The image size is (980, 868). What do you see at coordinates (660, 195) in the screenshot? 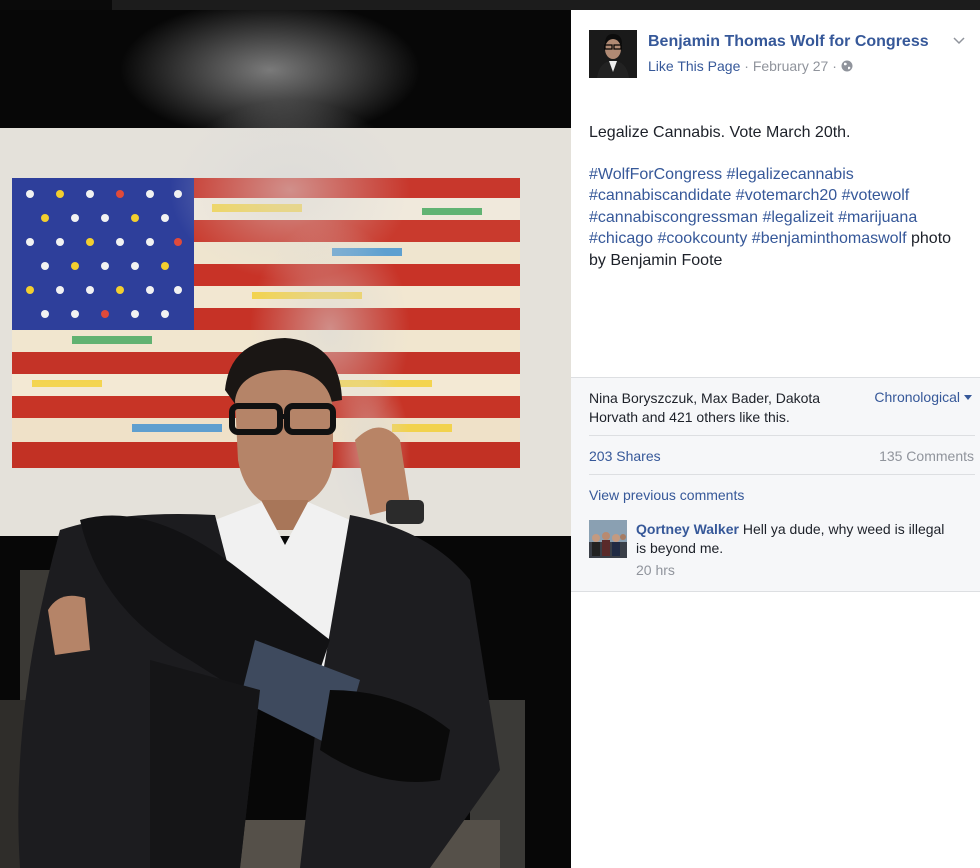
I see `hashtag-link: #cannabiscandidate` at bounding box center [660, 195].